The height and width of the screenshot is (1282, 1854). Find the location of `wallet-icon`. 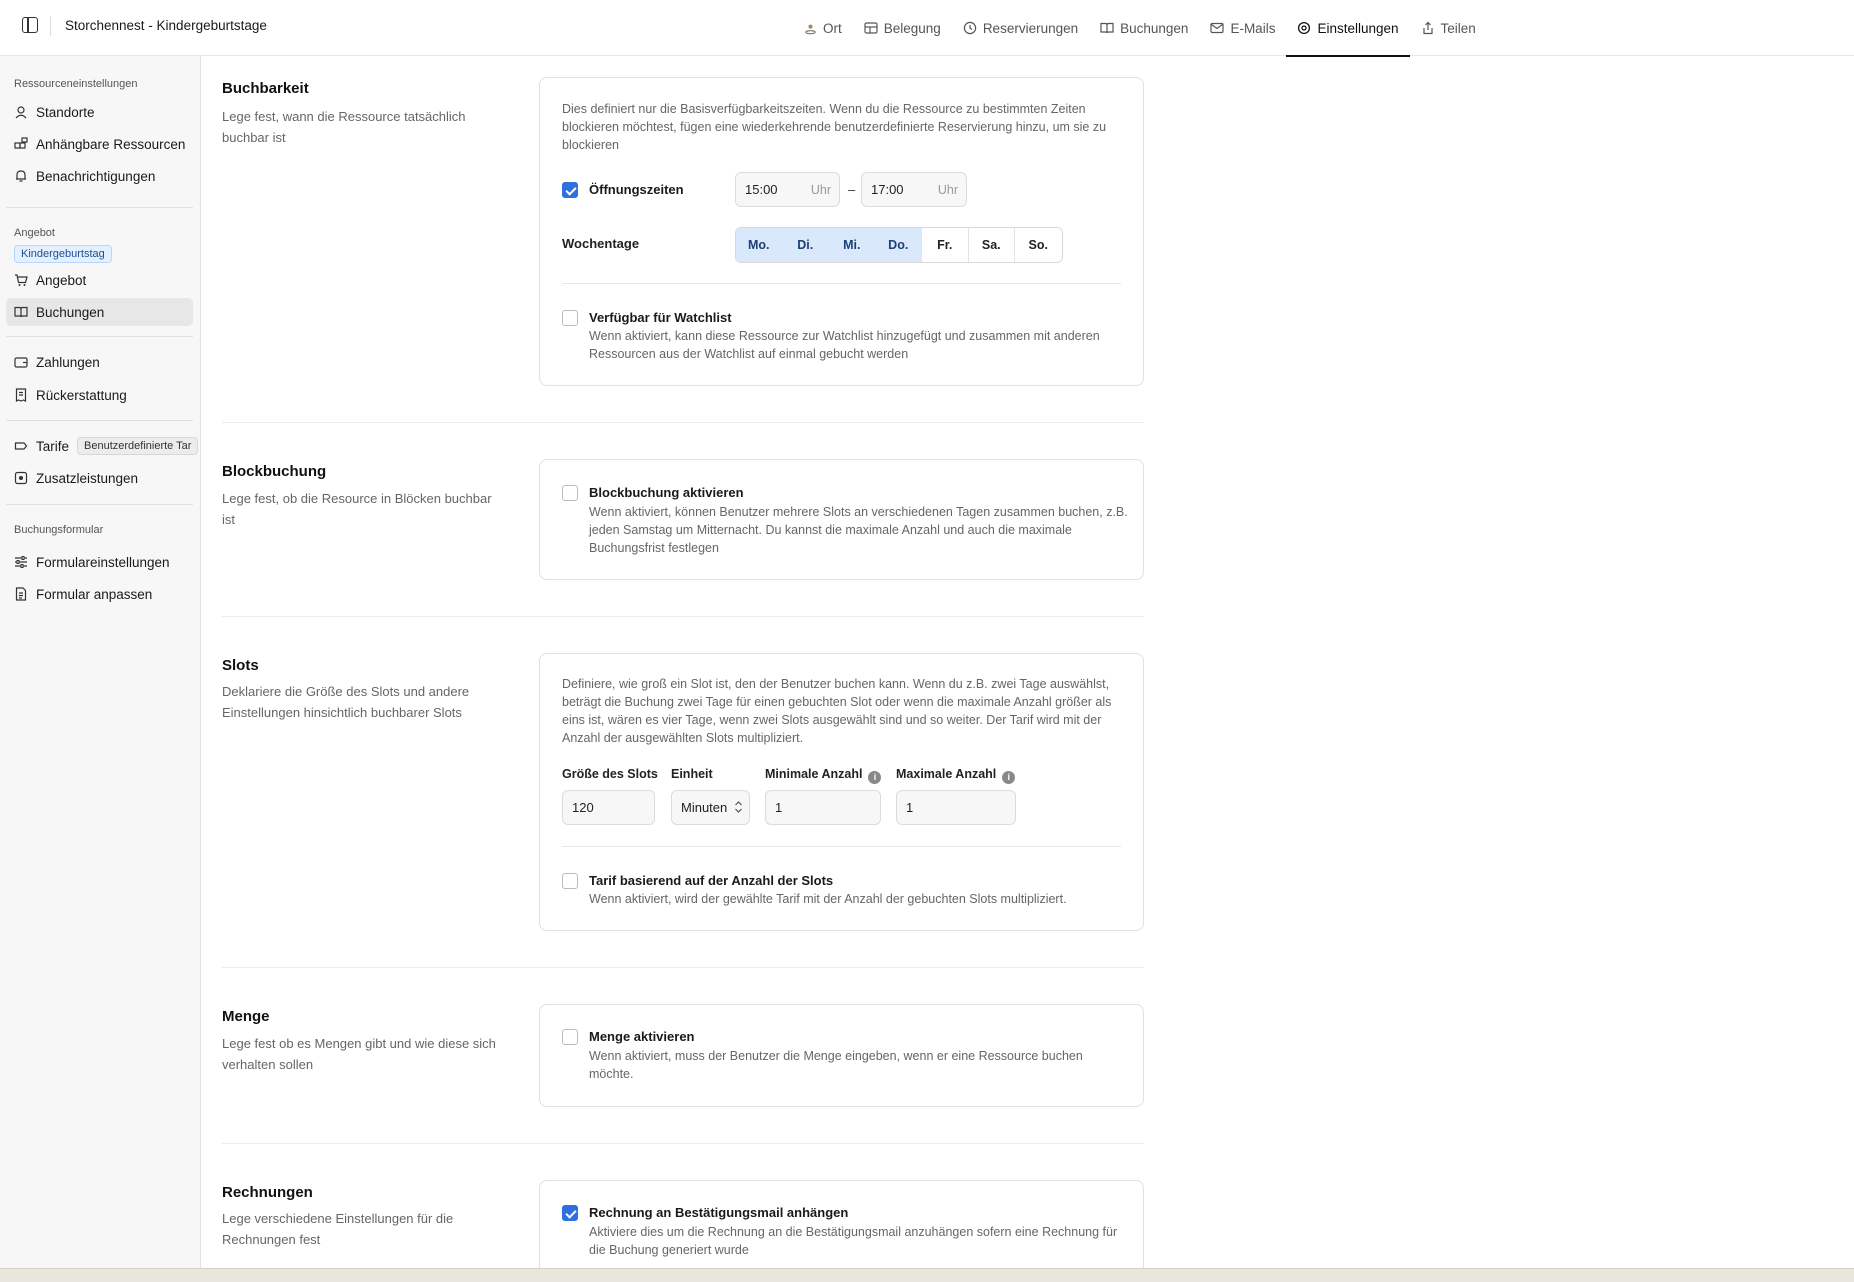

wallet-icon is located at coordinates (21, 362).